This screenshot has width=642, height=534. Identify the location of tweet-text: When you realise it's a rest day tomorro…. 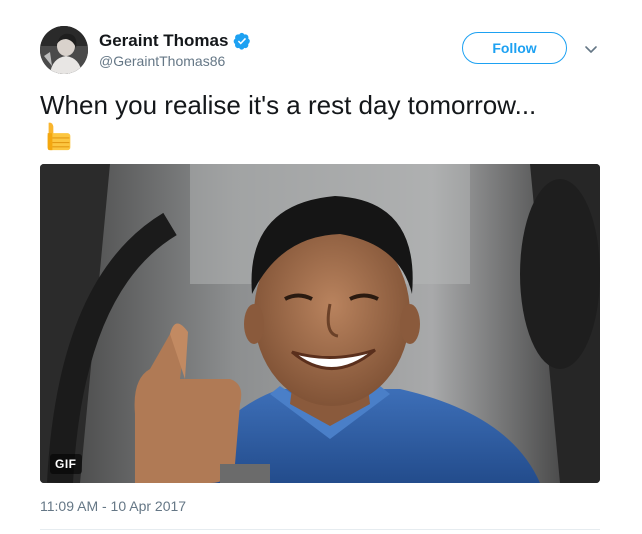
(288, 105).